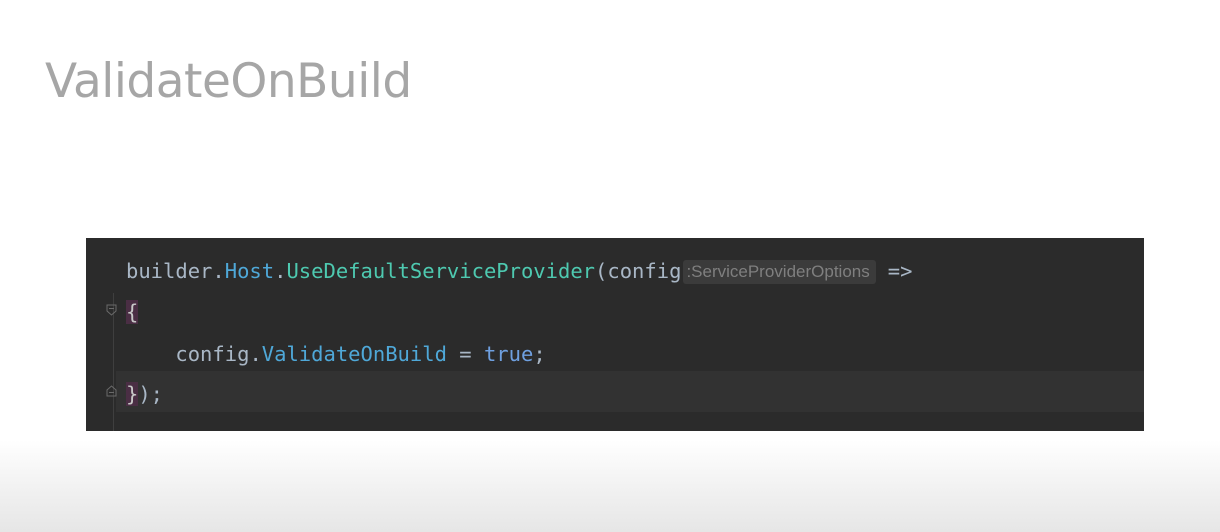 The image size is (1220, 532). Describe the element at coordinates (354, 354) in the screenshot. I see `token-property: ValidateOnBuild` at that location.